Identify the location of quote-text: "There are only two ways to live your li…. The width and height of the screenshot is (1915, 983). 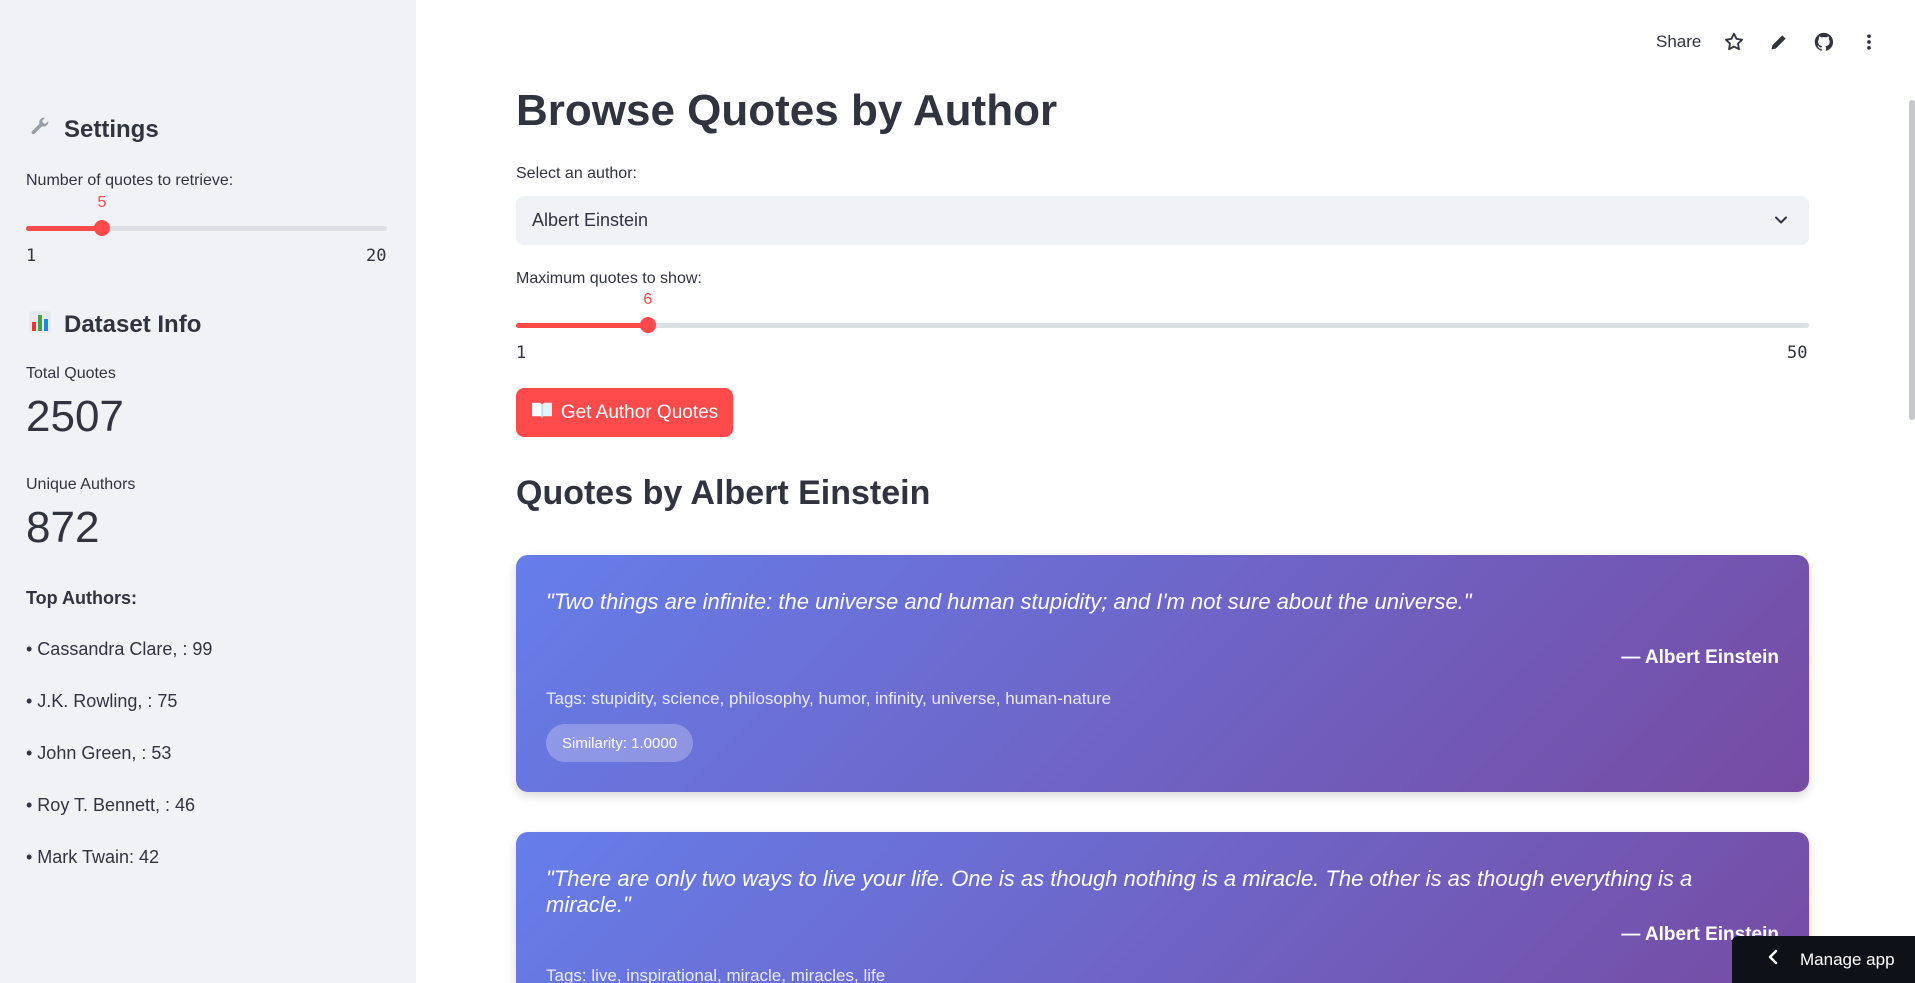
(1119, 891).